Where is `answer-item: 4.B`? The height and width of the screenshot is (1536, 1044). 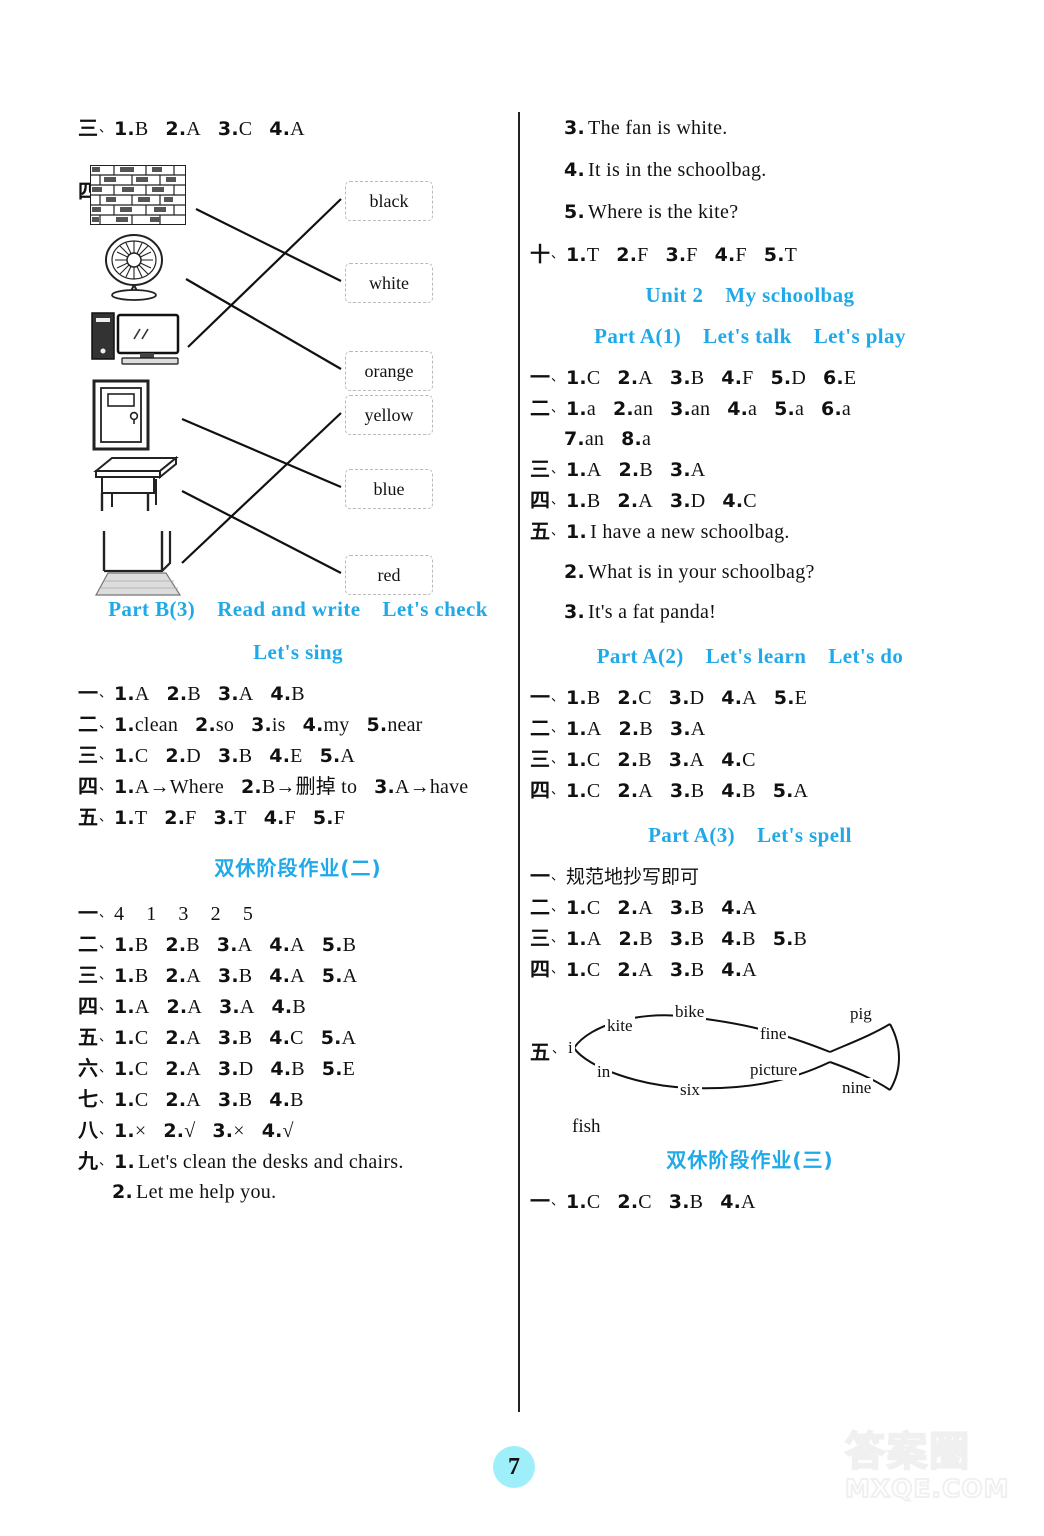 answer-item: 4.B is located at coordinates (287, 1069).